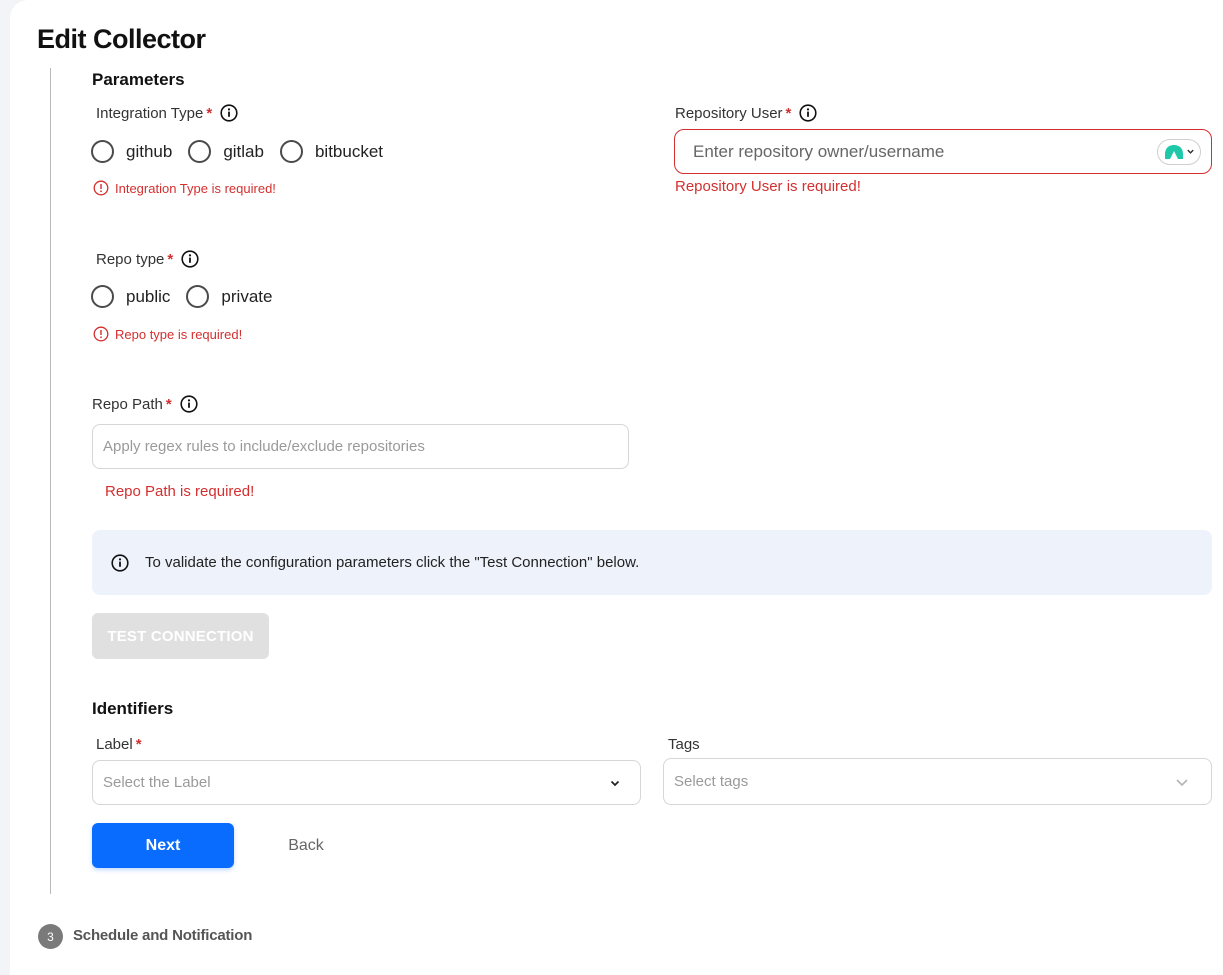 The image size is (1223, 975). I want to click on error-text: Integration Type is required!, so click(195, 188).